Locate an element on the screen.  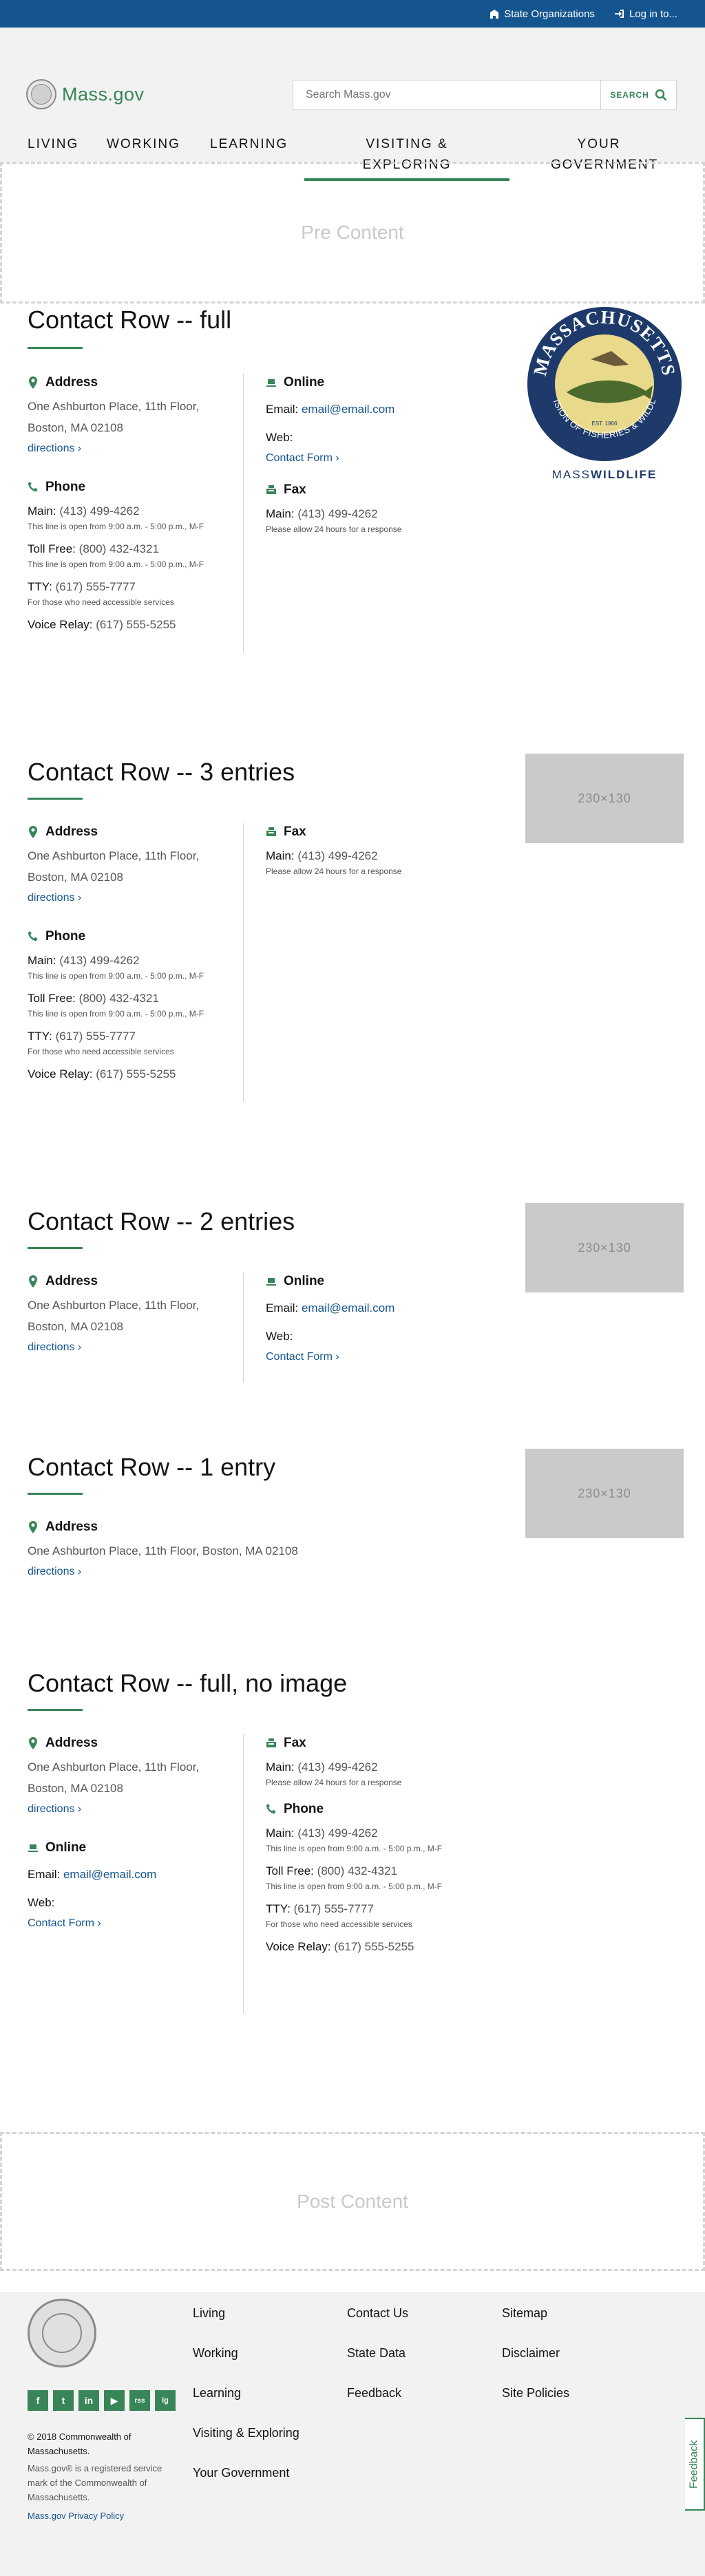
svg-text: MASSWILDLIFE is located at coordinates (604, 474).